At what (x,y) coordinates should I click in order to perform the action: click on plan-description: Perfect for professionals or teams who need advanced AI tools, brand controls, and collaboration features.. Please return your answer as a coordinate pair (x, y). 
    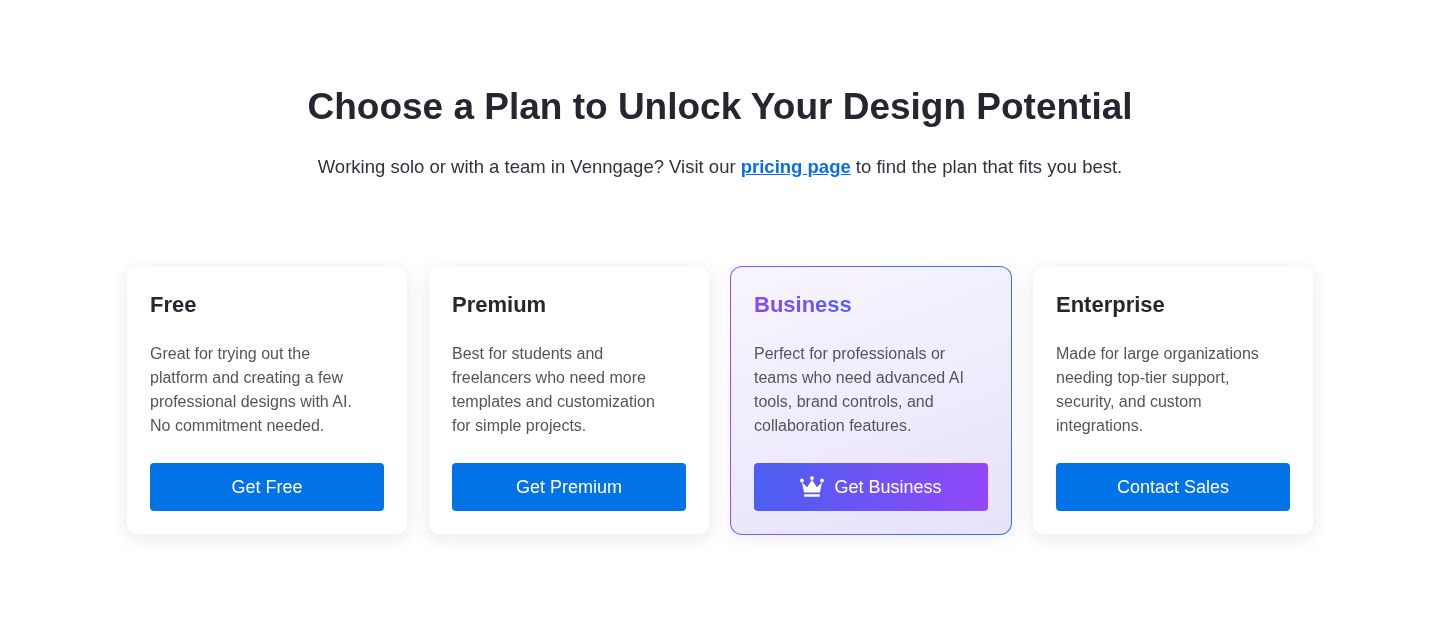
    Looking at the image, I should click on (859, 390).